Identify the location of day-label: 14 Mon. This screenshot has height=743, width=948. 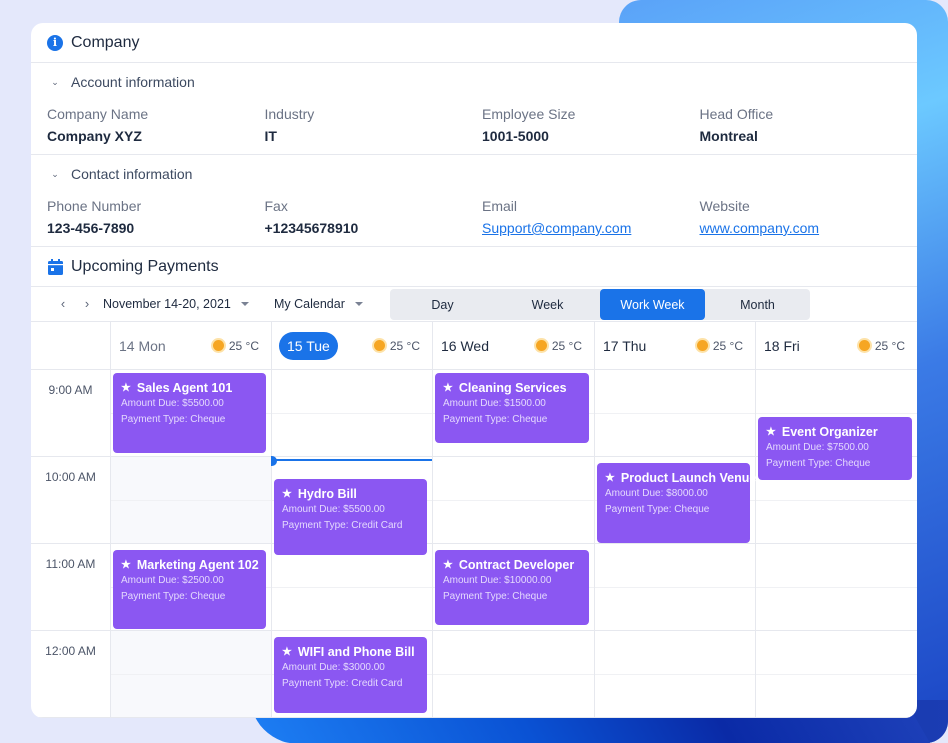
(142, 345).